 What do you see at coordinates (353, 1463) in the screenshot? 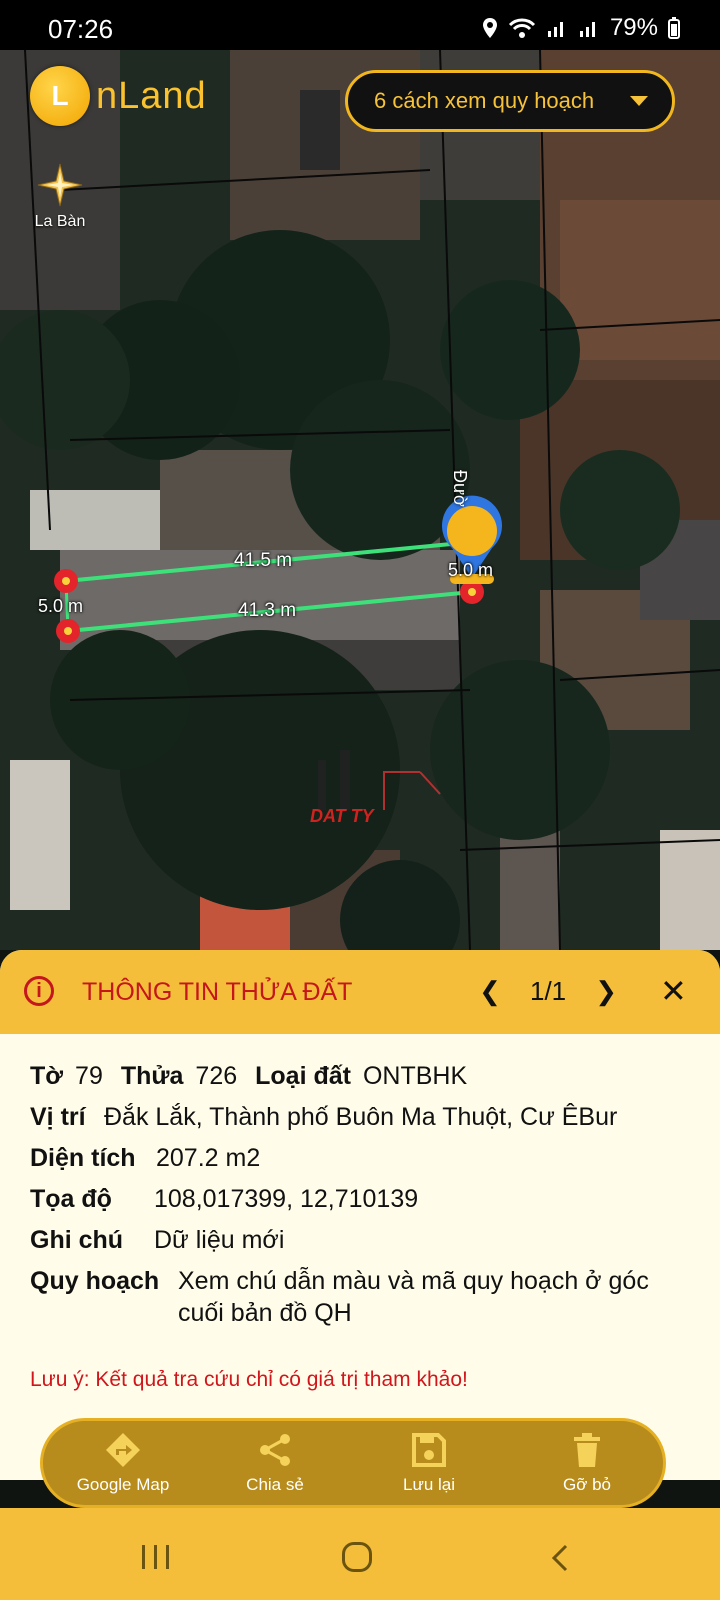
I see `action-bar: Google Map Chia sẻ Lưu lại Gỡ bỏ` at bounding box center [353, 1463].